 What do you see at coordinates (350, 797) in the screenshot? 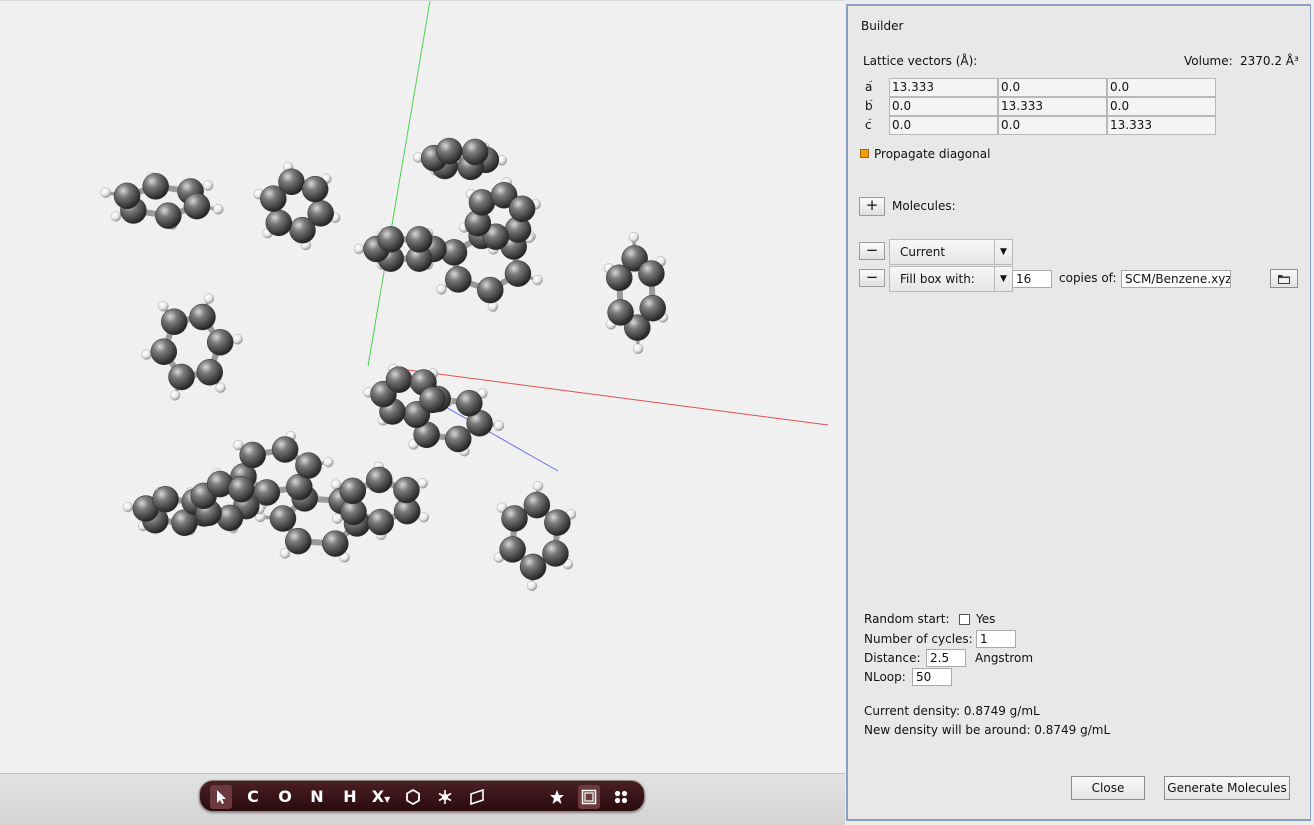
I see `hydrogen-tool-button: H` at bounding box center [350, 797].